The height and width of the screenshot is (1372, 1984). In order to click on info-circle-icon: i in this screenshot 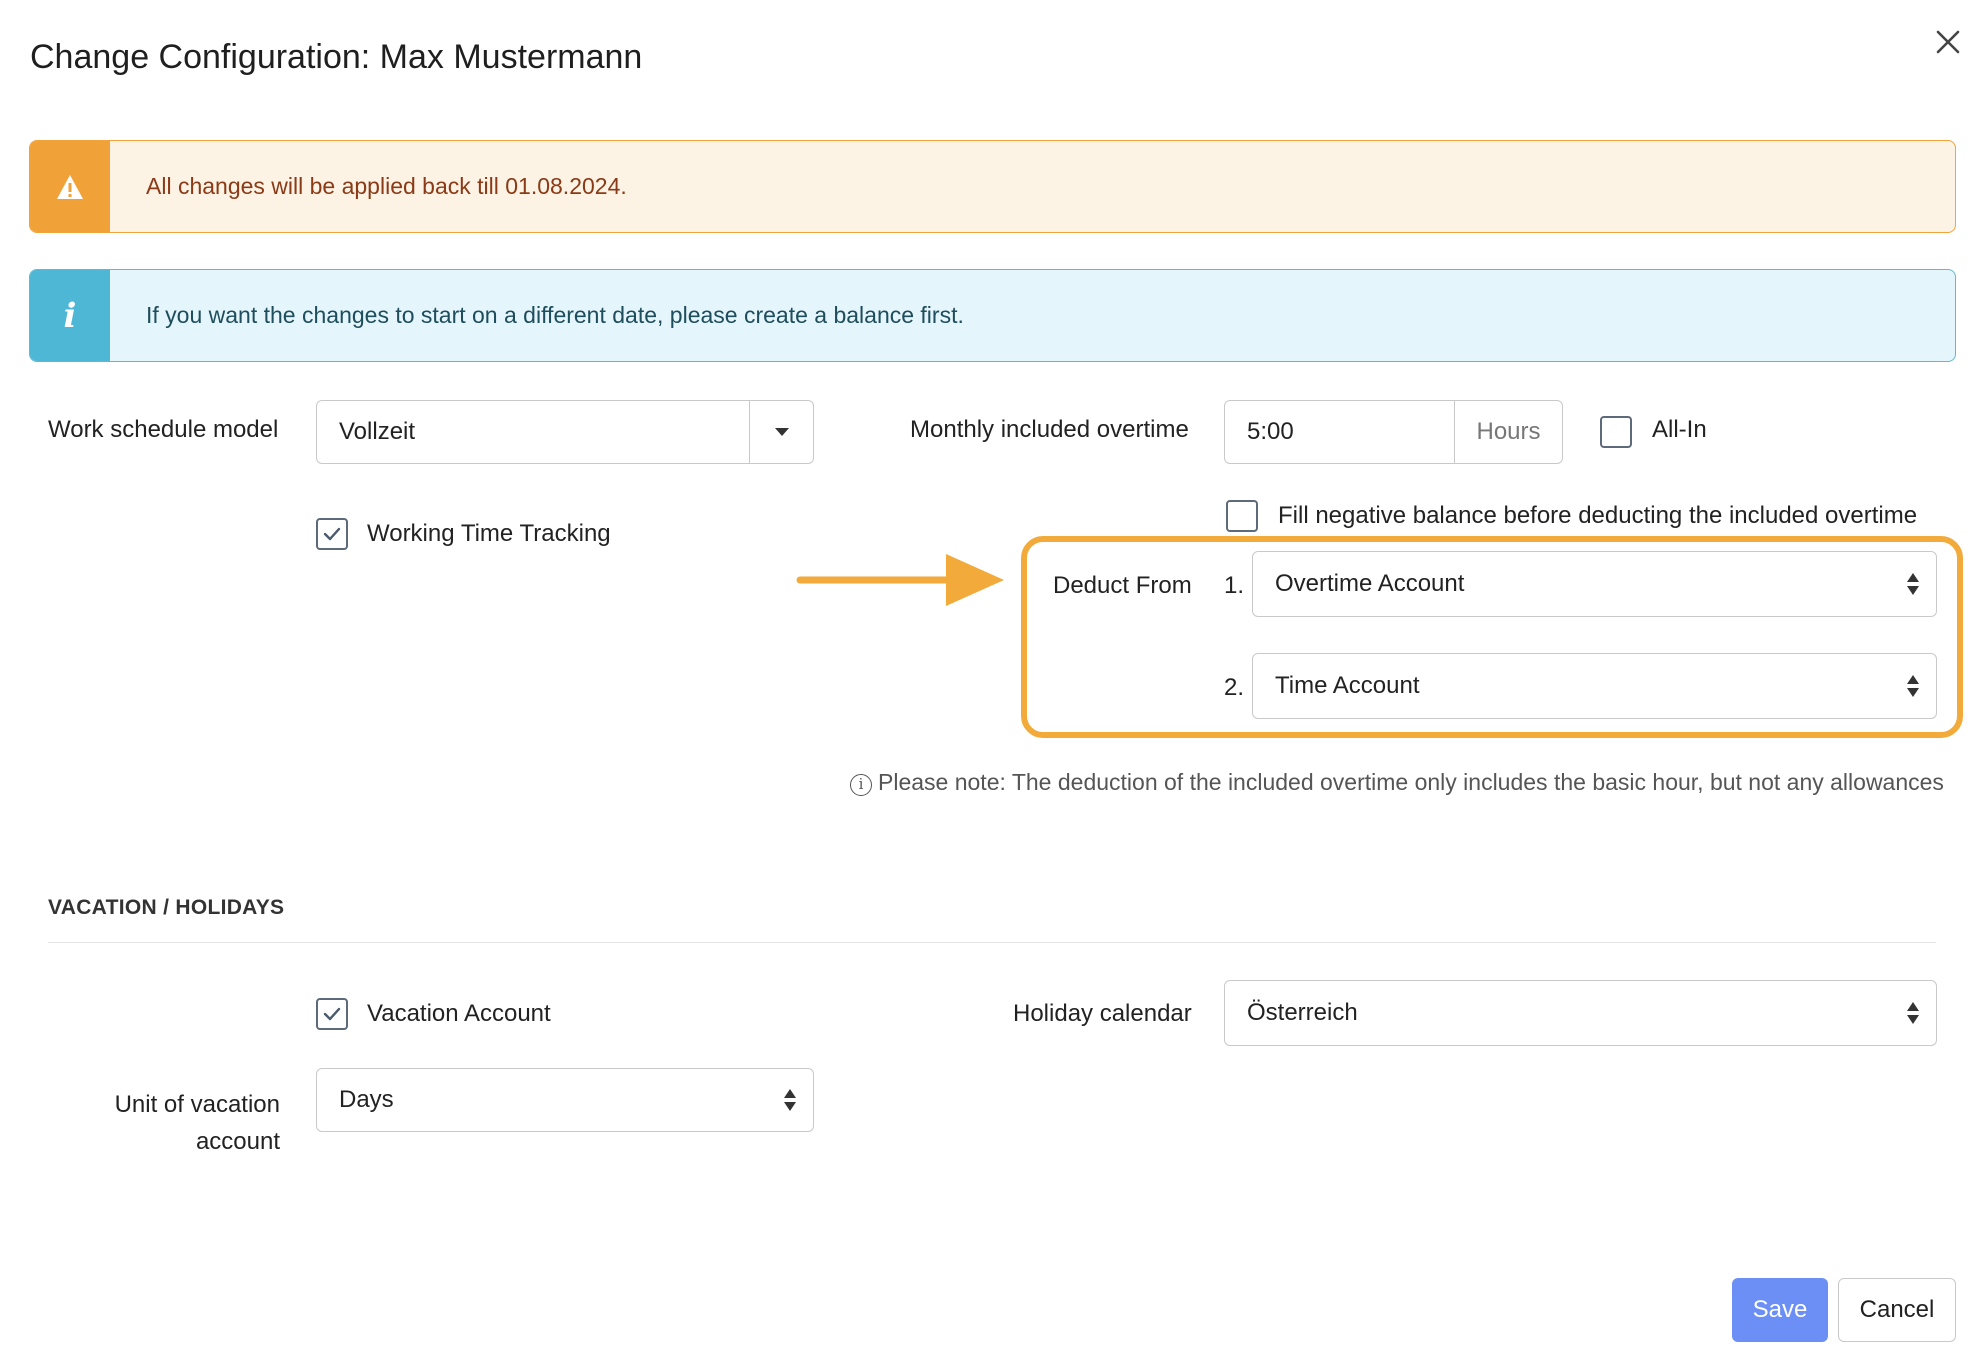, I will do `click(861, 785)`.